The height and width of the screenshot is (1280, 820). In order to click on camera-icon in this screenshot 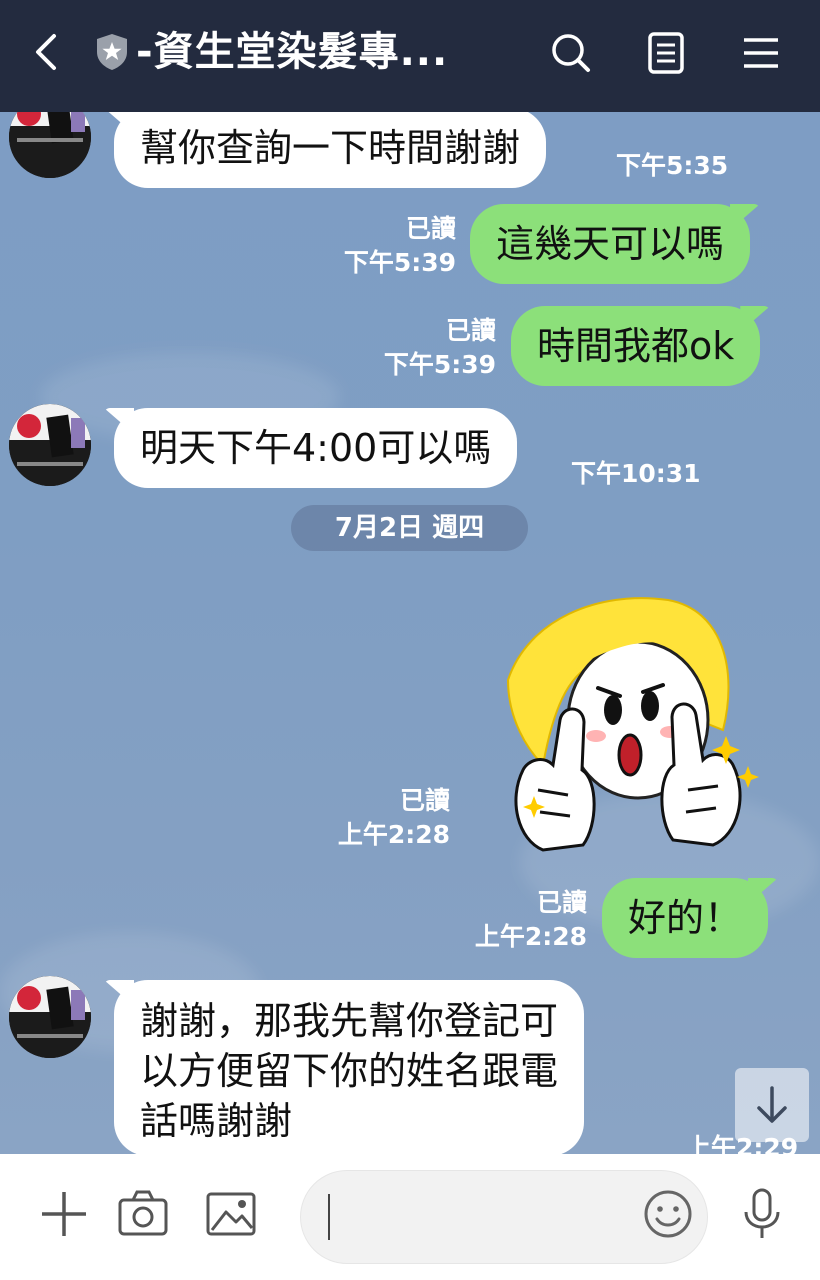, I will do `click(143, 1213)`.